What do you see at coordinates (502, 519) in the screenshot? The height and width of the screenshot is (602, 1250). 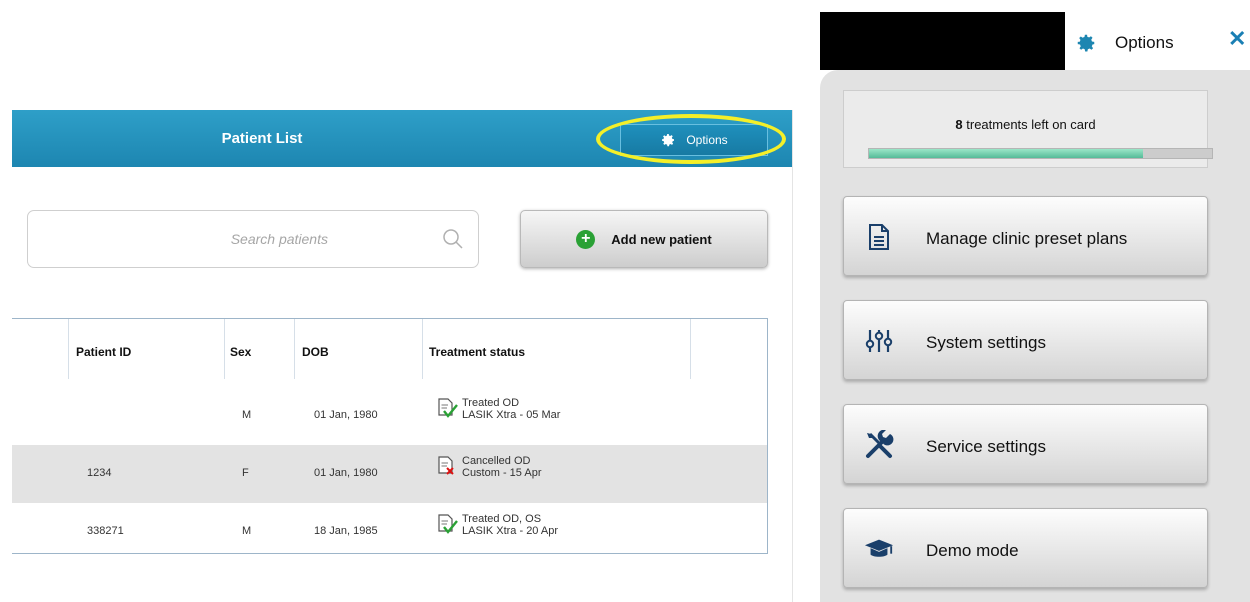 I see `status-line-1: Treated OD, OS` at bounding box center [502, 519].